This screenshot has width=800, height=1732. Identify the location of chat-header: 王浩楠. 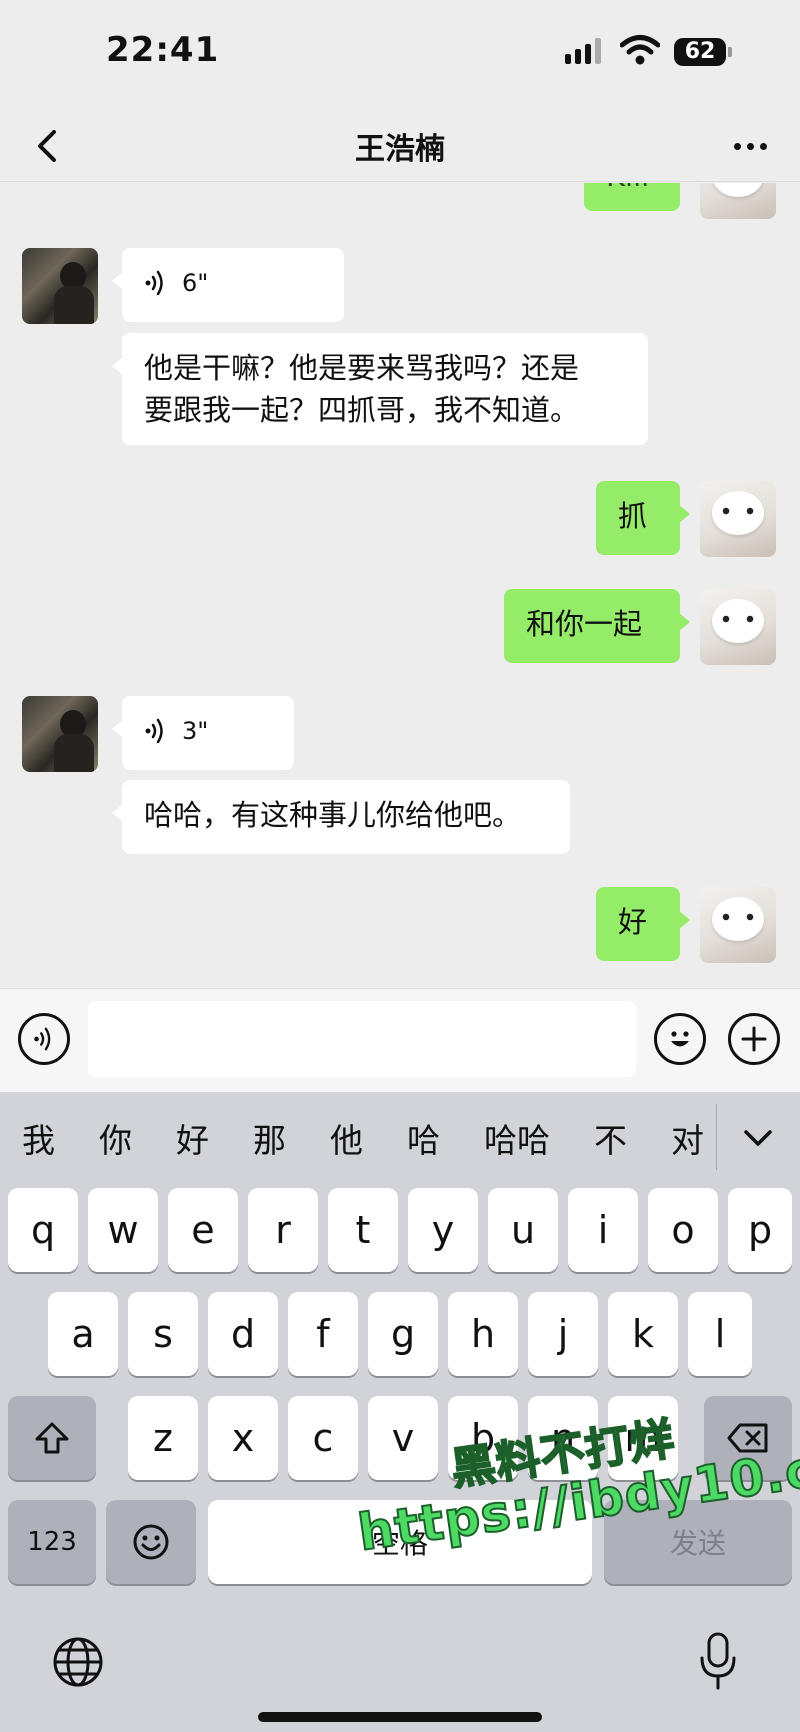
(400, 146).